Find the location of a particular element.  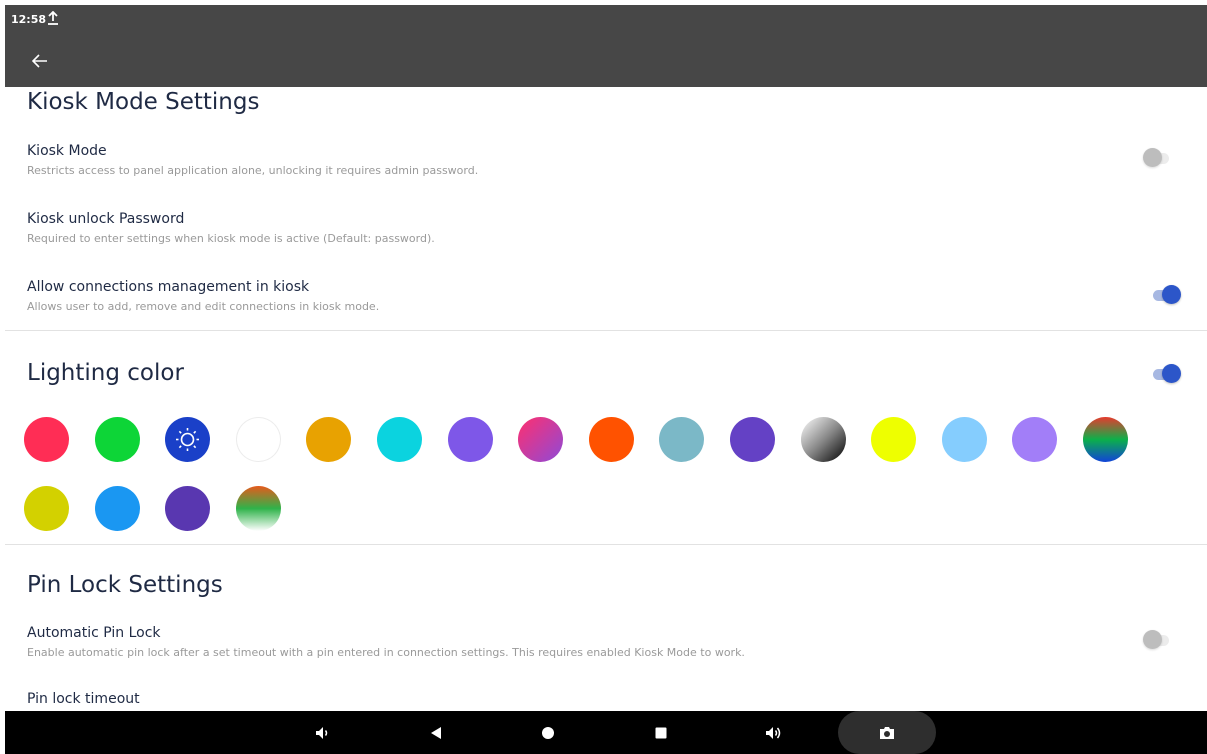

app-bar: 12:58 is located at coordinates (606, 46).